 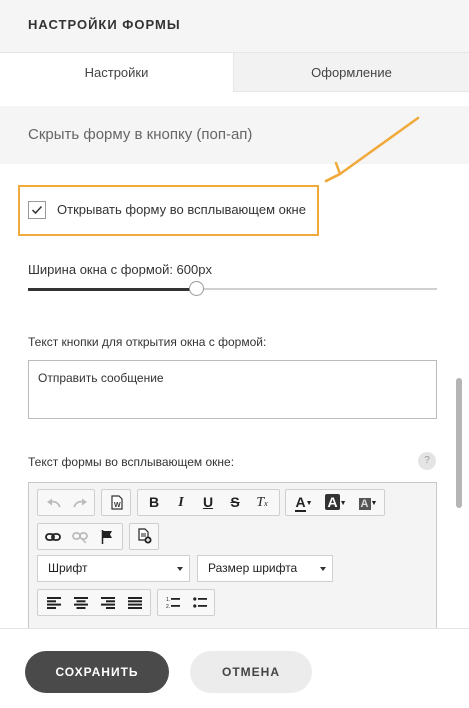 I want to click on italic-icon: I, so click(x=181, y=502).